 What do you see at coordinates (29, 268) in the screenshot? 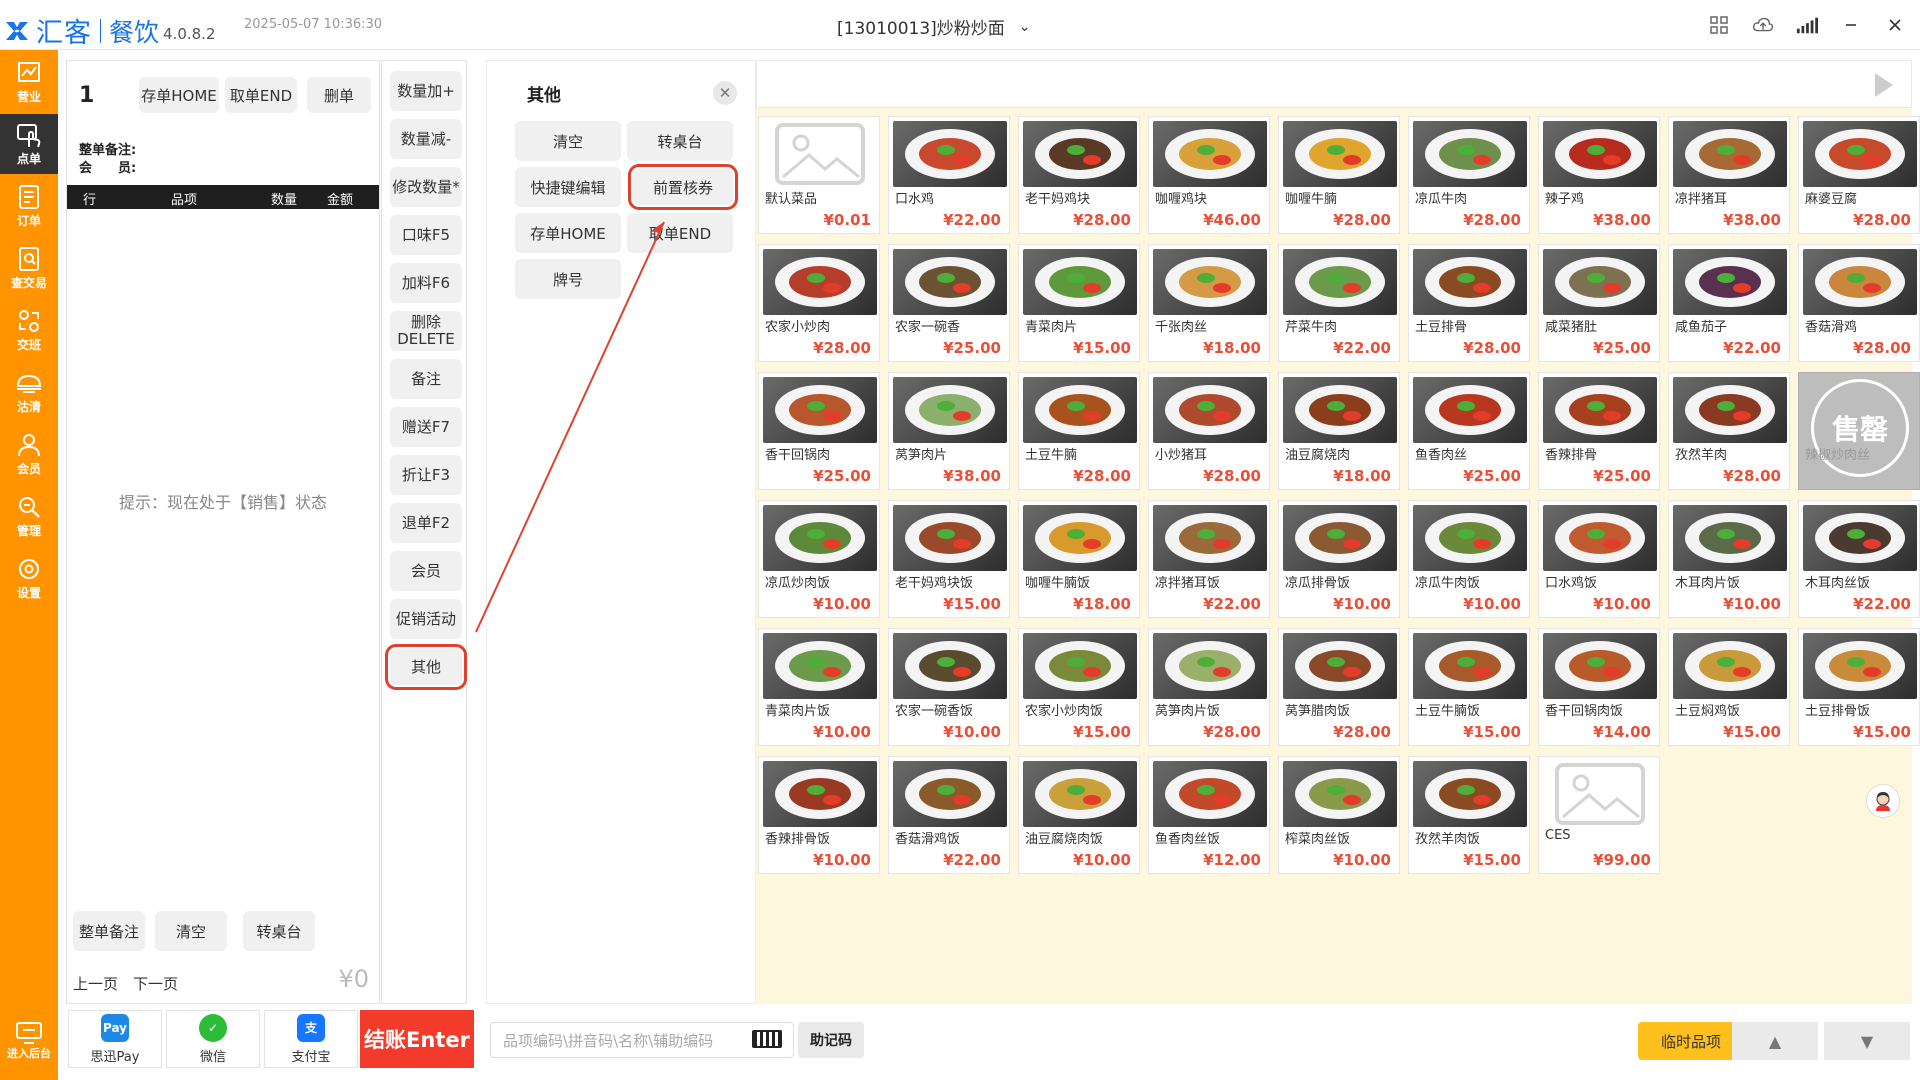
I see `nav-item-transactions: 查交易` at bounding box center [29, 268].